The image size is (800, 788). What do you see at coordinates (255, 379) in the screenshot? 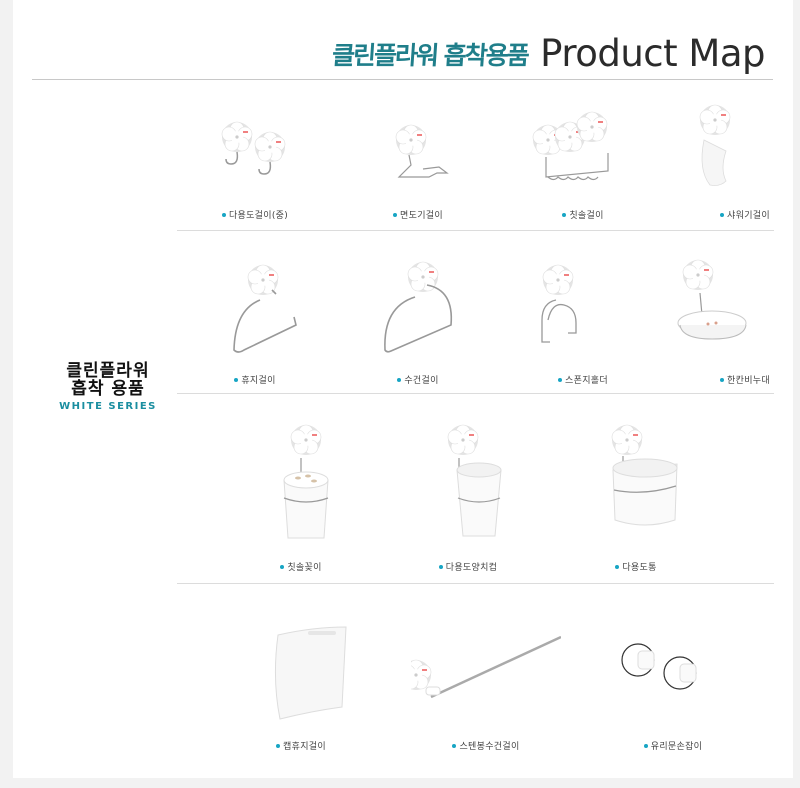
I see `product-label: 휴지걸이` at bounding box center [255, 379].